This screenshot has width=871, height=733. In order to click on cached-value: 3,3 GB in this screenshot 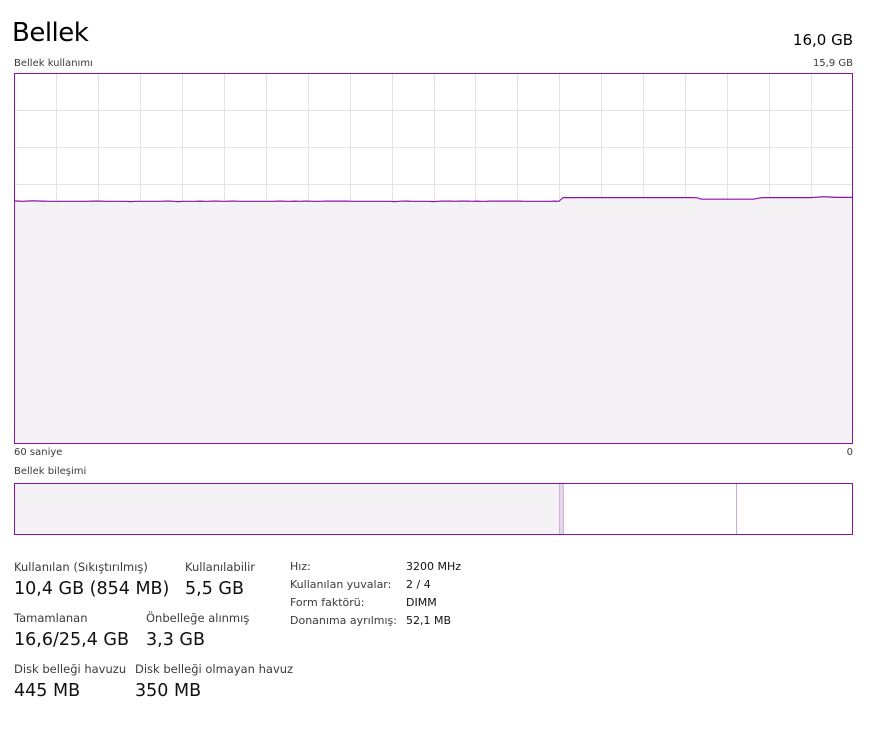, I will do `click(175, 640)`.